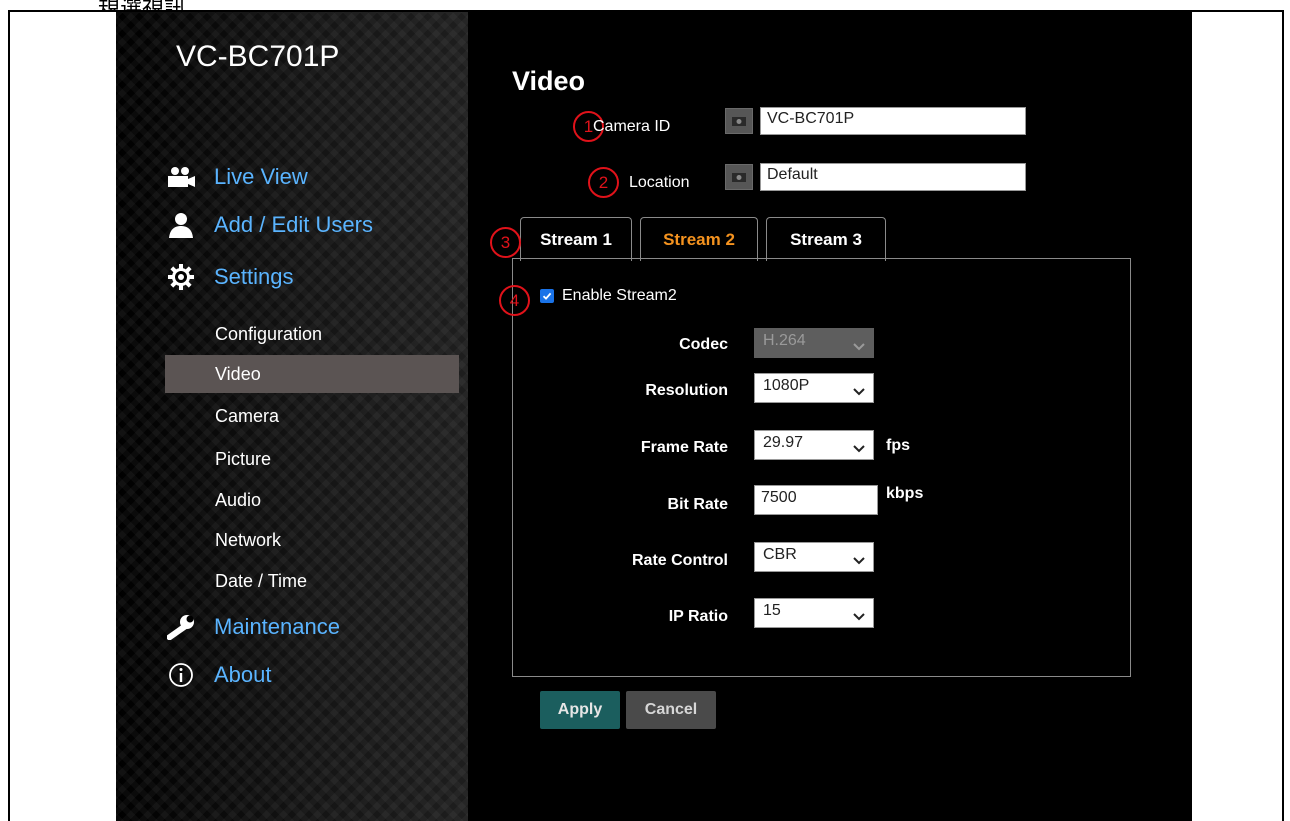 Image resolution: width=1290 pixels, height=821 pixels. Describe the element at coordinates (814, 388) in the screenshot. I see `resolution-select: 1080P` at that location.